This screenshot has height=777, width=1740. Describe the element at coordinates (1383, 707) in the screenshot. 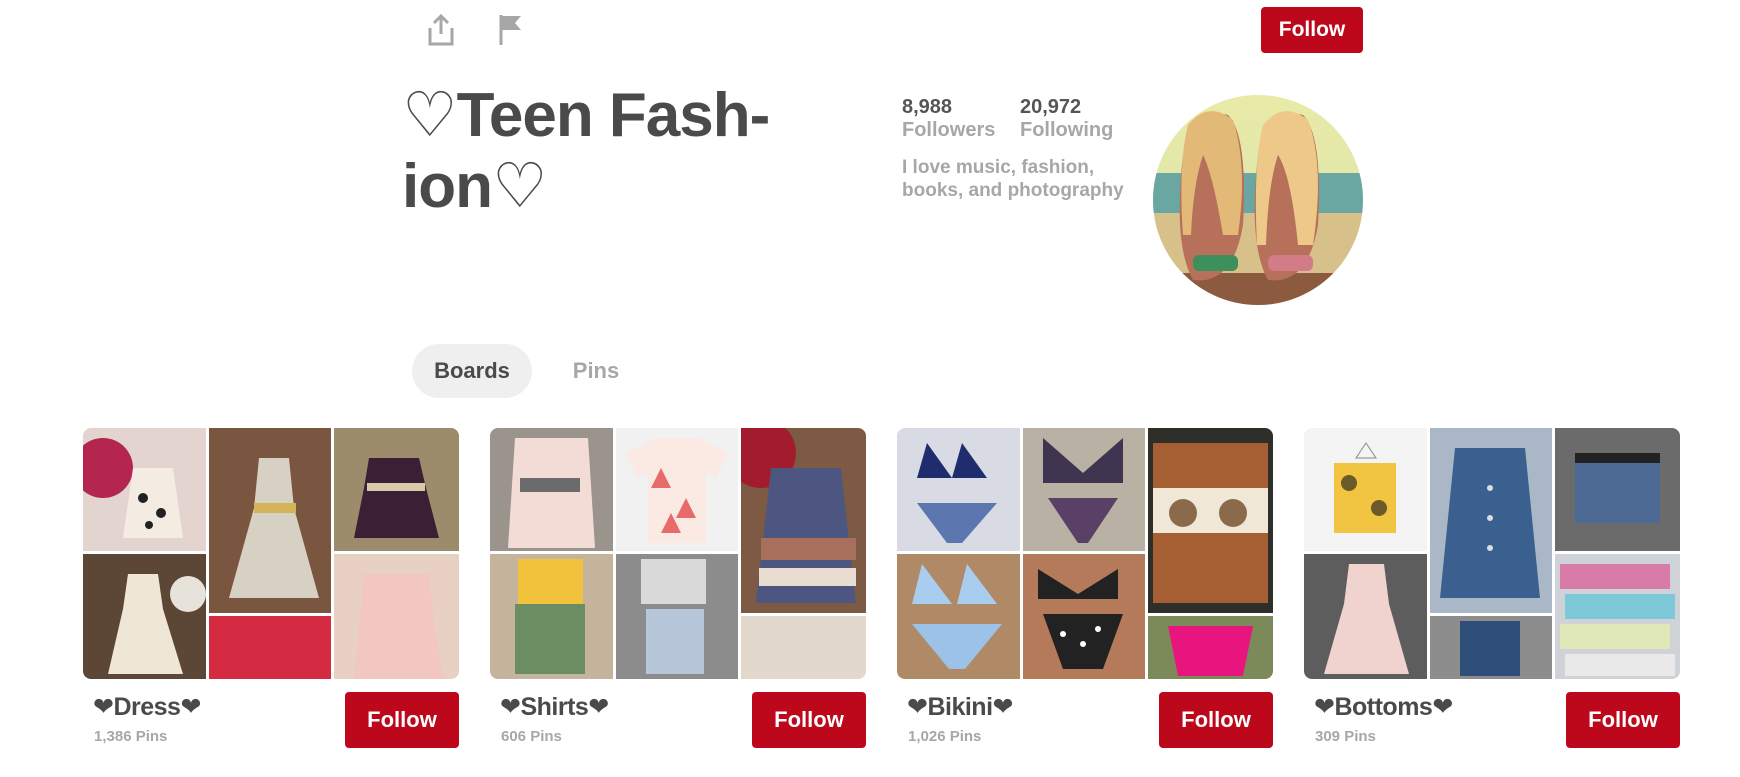

I see `board-title: ❤Bottoms❤` at that location.